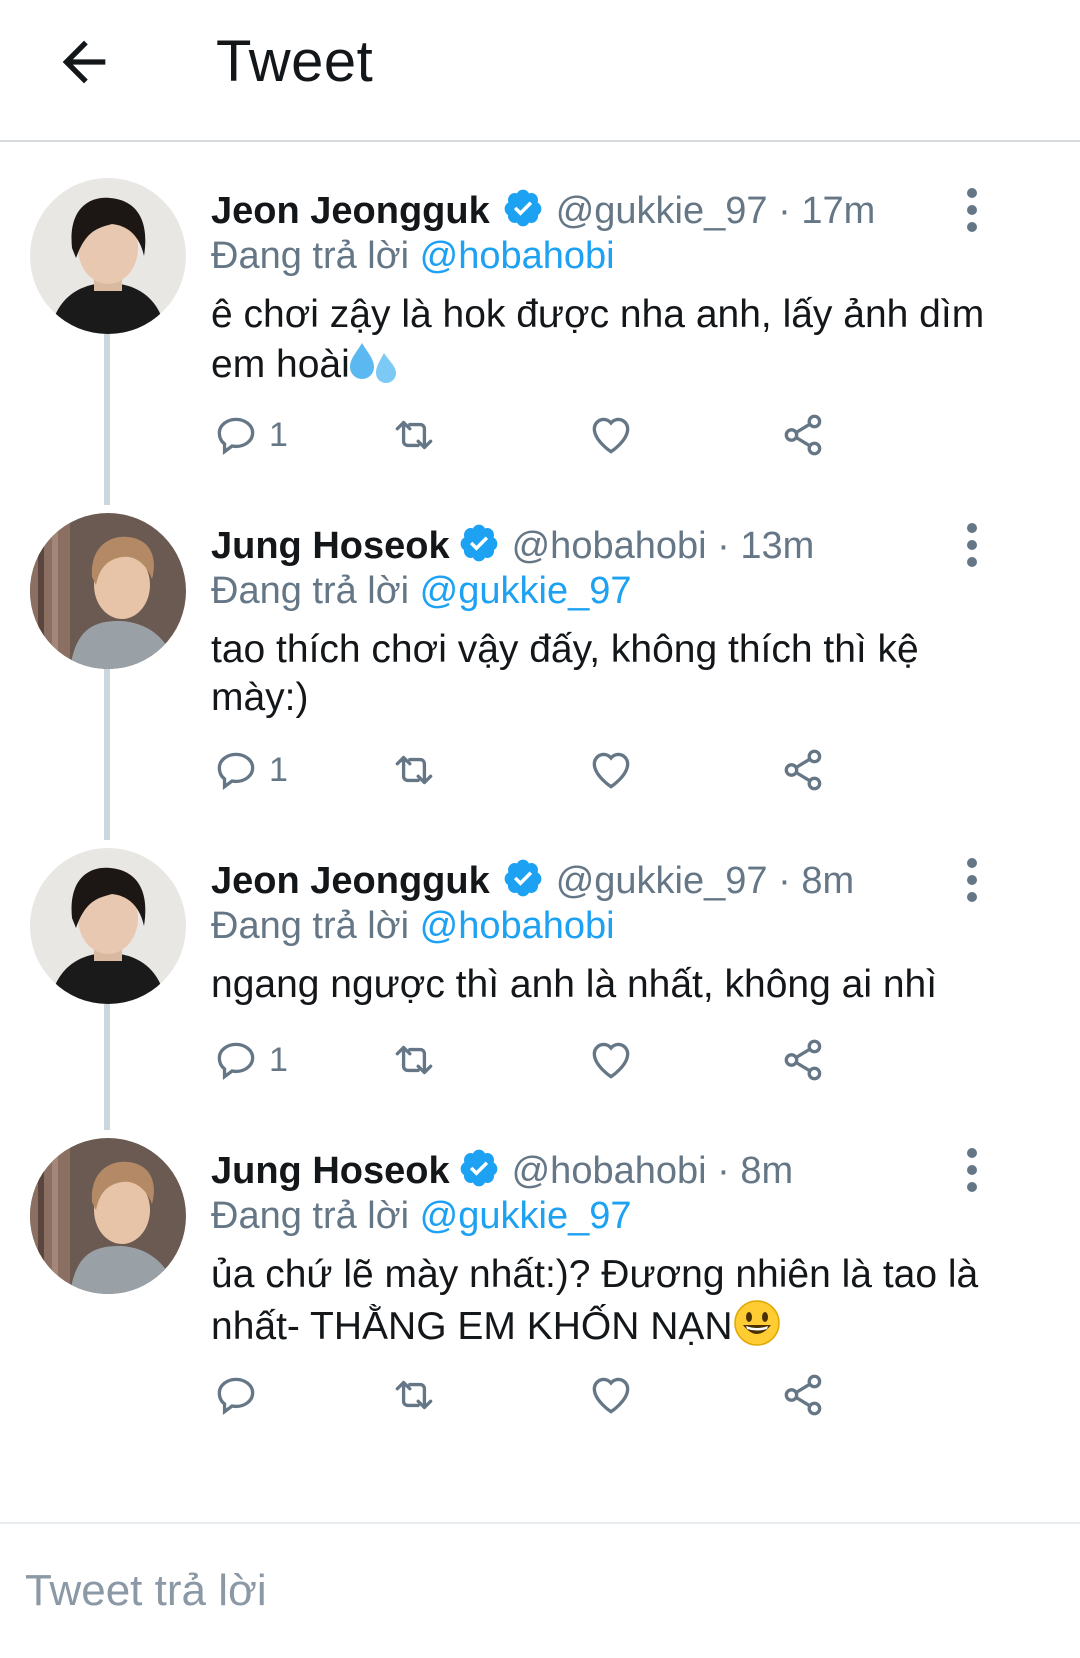 The image size is (1080, 1658). Describe the element at coordinates (540, 1590) in the screenshot. I see `reply-composer: Tweet trả lời` at that location.